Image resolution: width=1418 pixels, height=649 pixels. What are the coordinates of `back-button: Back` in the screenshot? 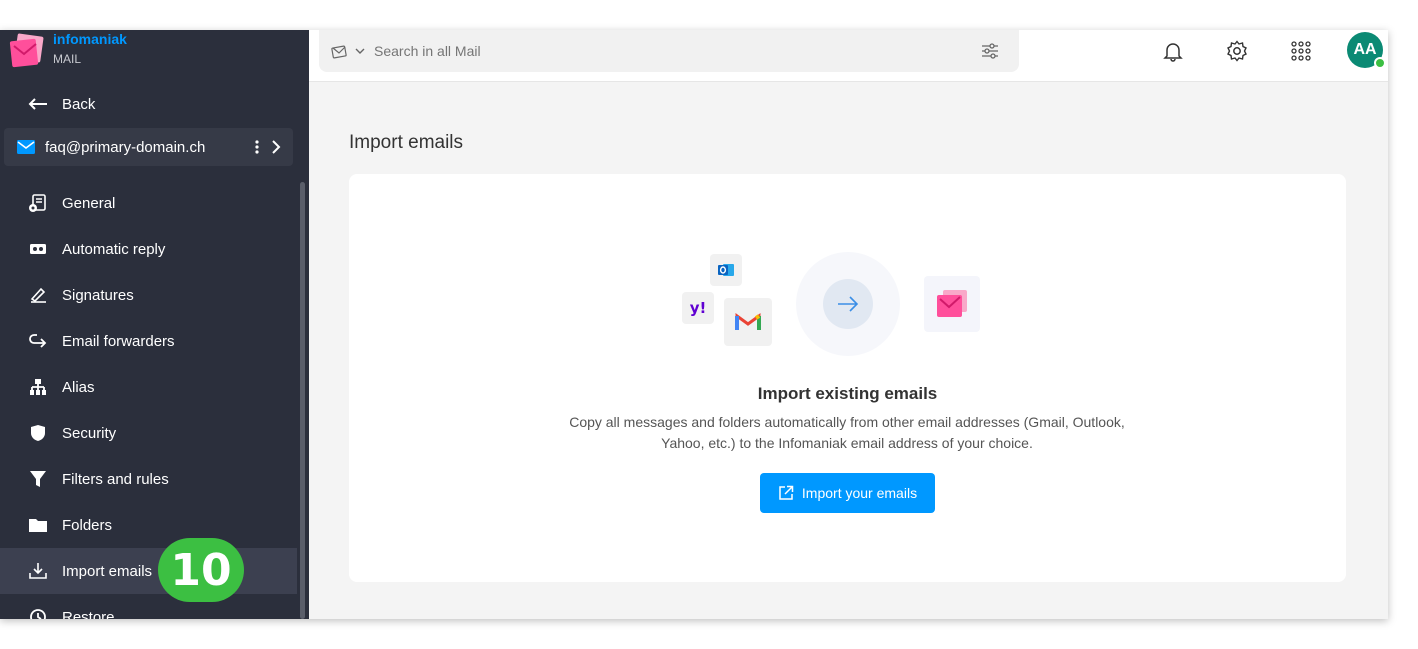 It's located at (61, 104).